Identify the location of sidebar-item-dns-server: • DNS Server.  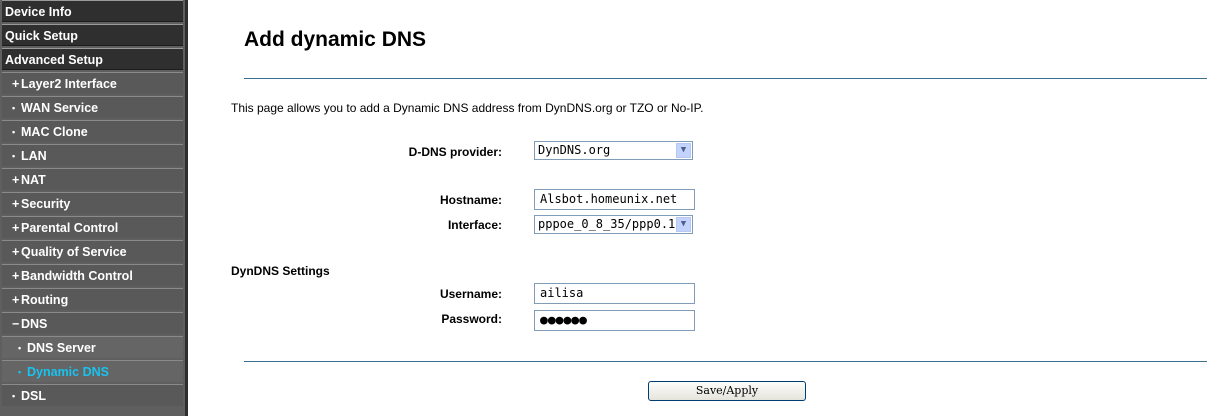
(92, 347).